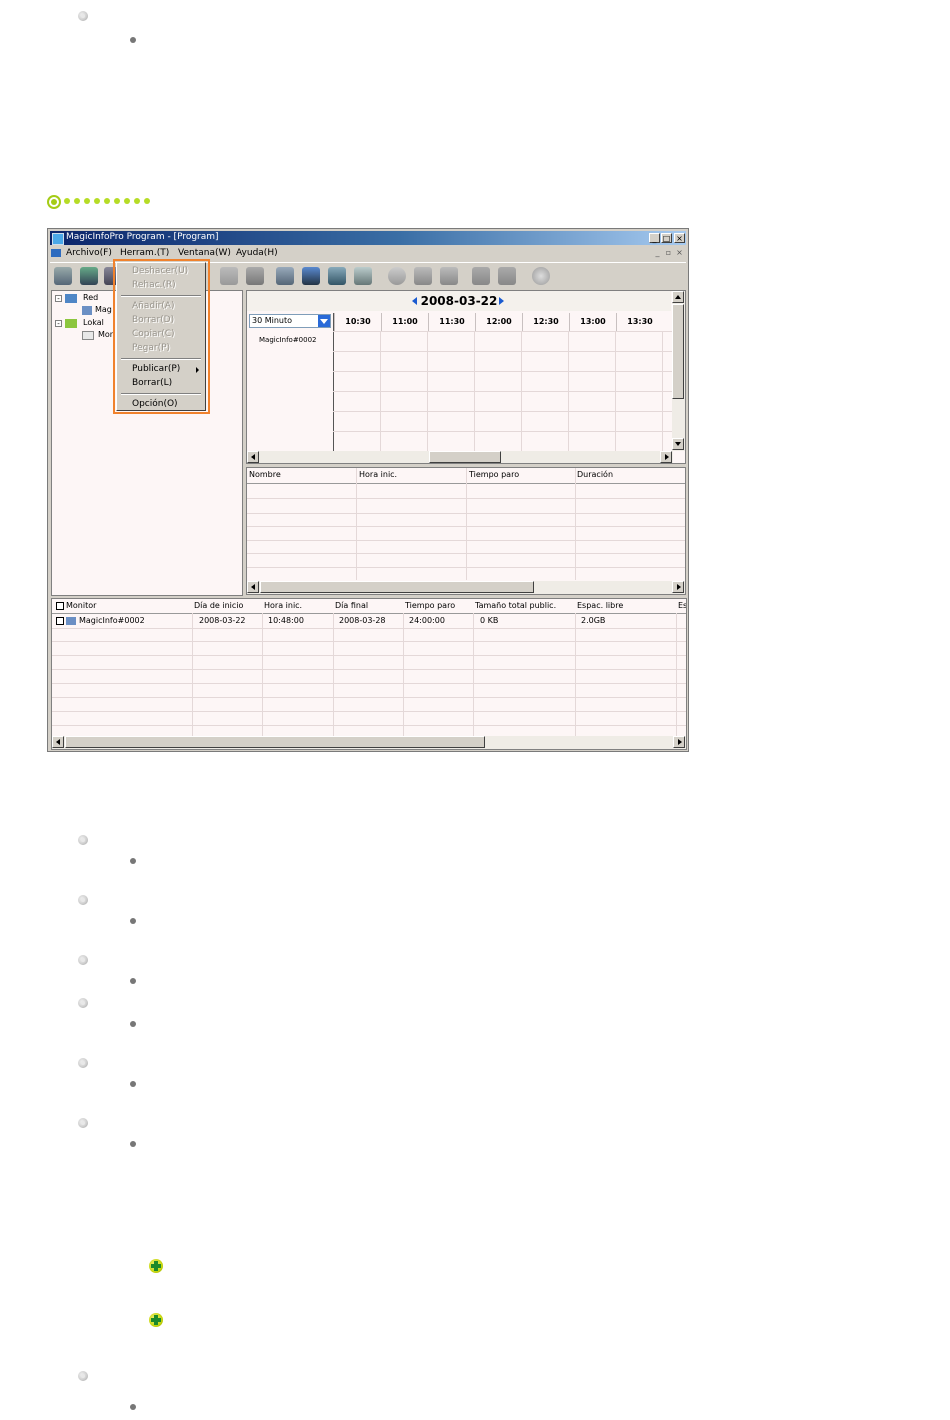  What do you see at coordinates (60, 606) in the screenshot?
I see `select-all-checkbox` at bounding box center [60, 606].